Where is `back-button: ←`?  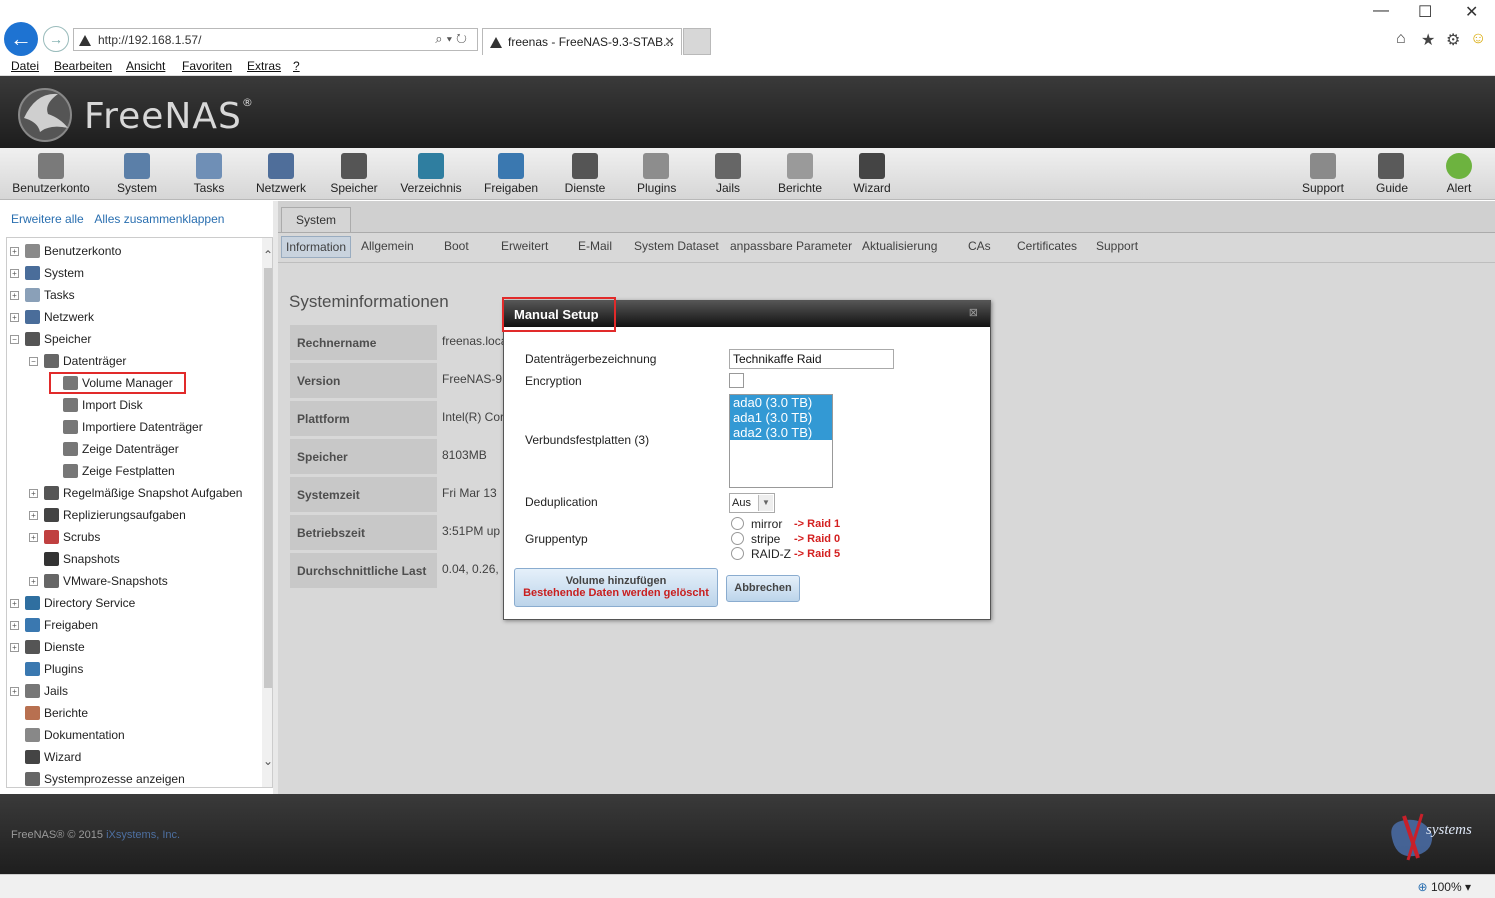
back-button: ← is located at coordinates (21, 39).